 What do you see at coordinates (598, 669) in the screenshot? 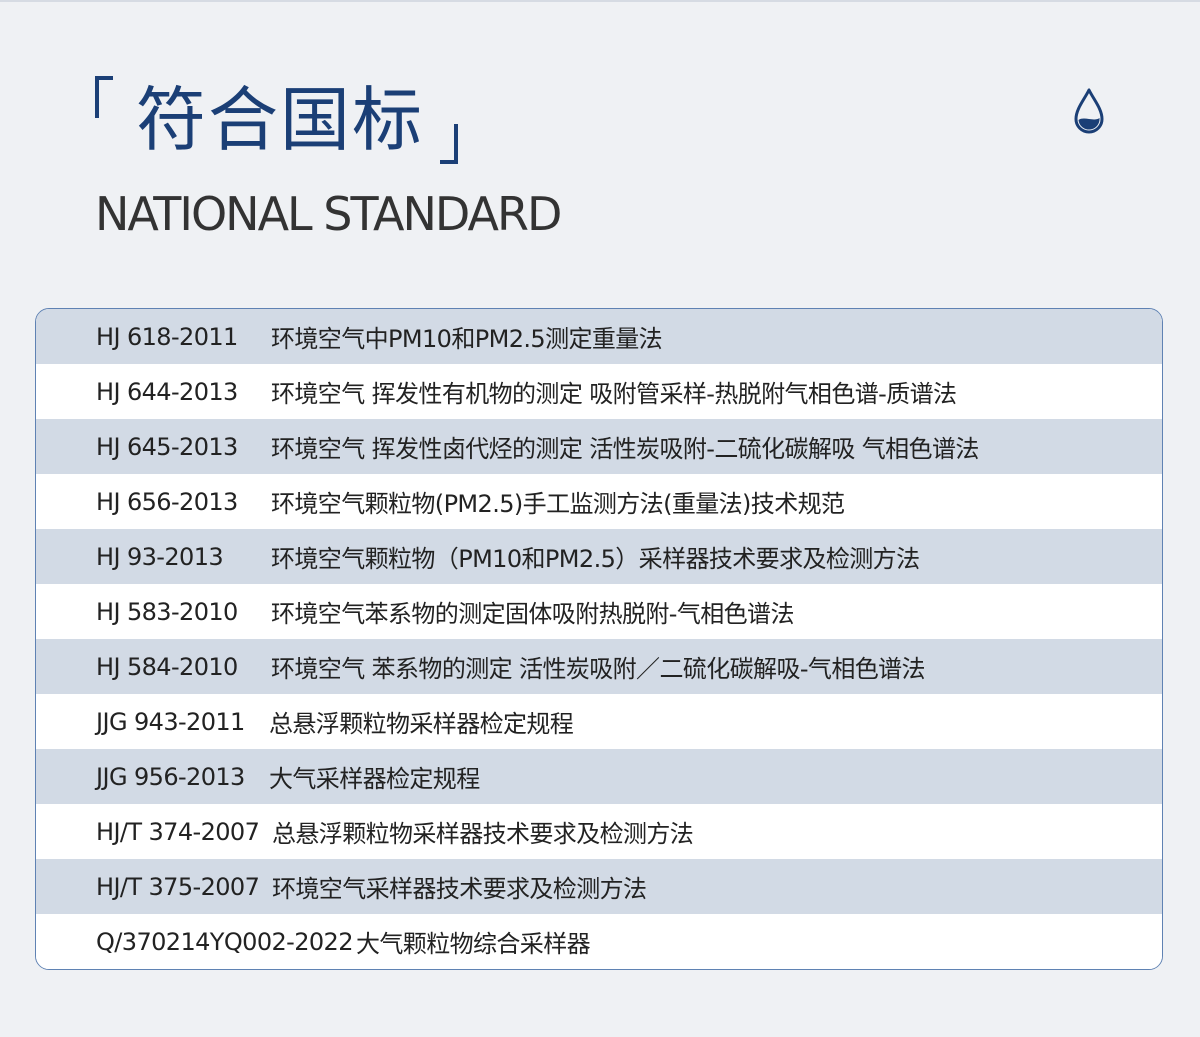
I see `standard-title: 环境空气 苯系物的测定 活性炭吸附／二硫化碳解吸-气相色谱法` at bounding box center [598, 669].